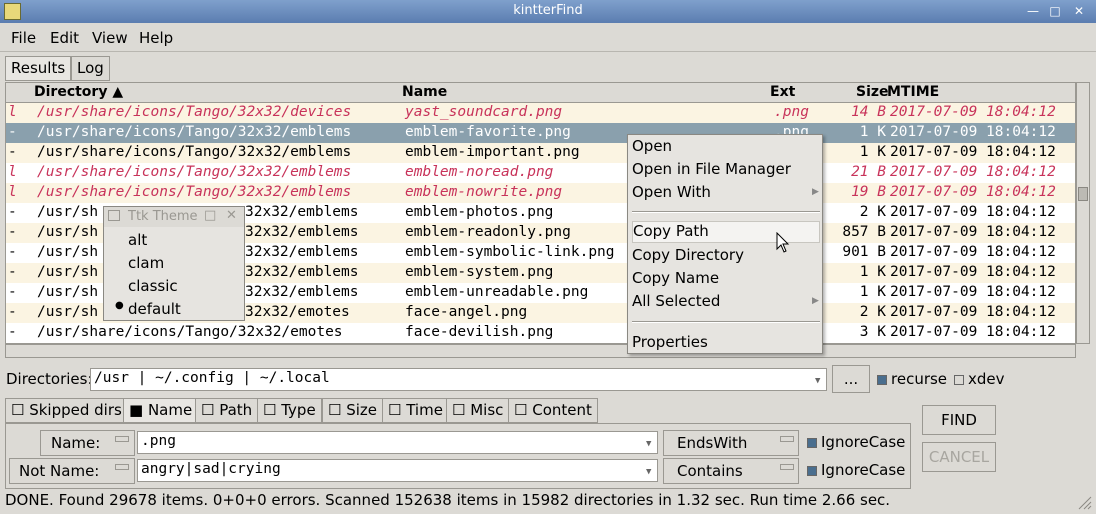  I want to click on cell-size: 14 B, so click(868, 112).